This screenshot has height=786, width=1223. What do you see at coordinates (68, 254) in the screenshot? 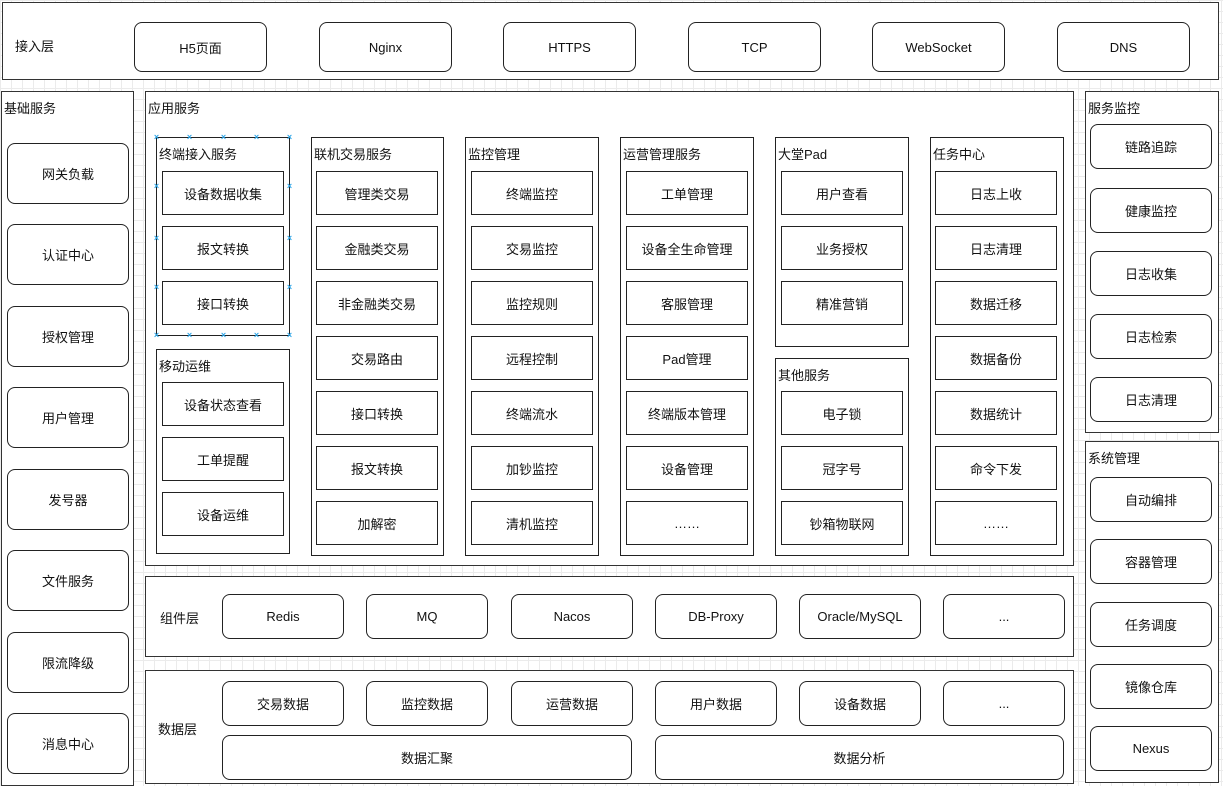
I see `base-item-auth-center: 认证中心` at bounding box center [68, 254].